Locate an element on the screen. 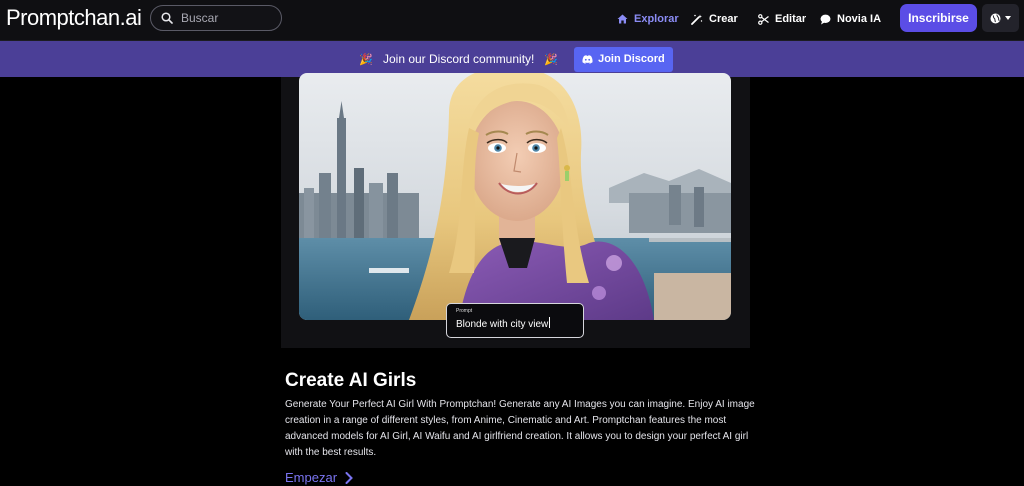 Image resolution: width=1024 pixels, height=486 pixels. caret-down-icon is located at coordinates (1008, 18).